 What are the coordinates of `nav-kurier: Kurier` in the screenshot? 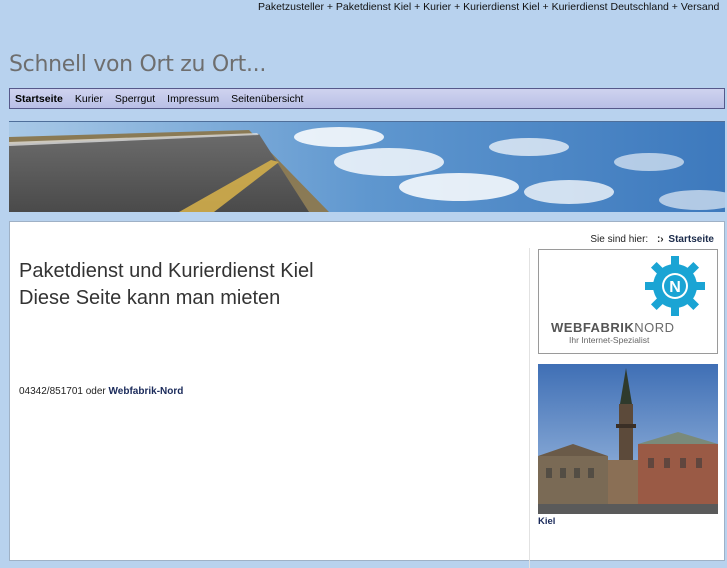 It's located at (89, 99).